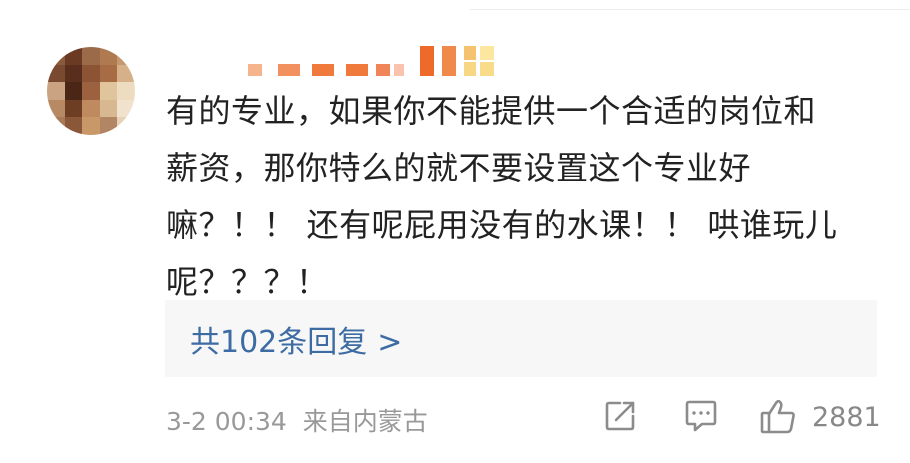  What do you see at coordinates (388, 62) in the screenshot?
I see `username-pixelated` at bounding box center [388, 62].